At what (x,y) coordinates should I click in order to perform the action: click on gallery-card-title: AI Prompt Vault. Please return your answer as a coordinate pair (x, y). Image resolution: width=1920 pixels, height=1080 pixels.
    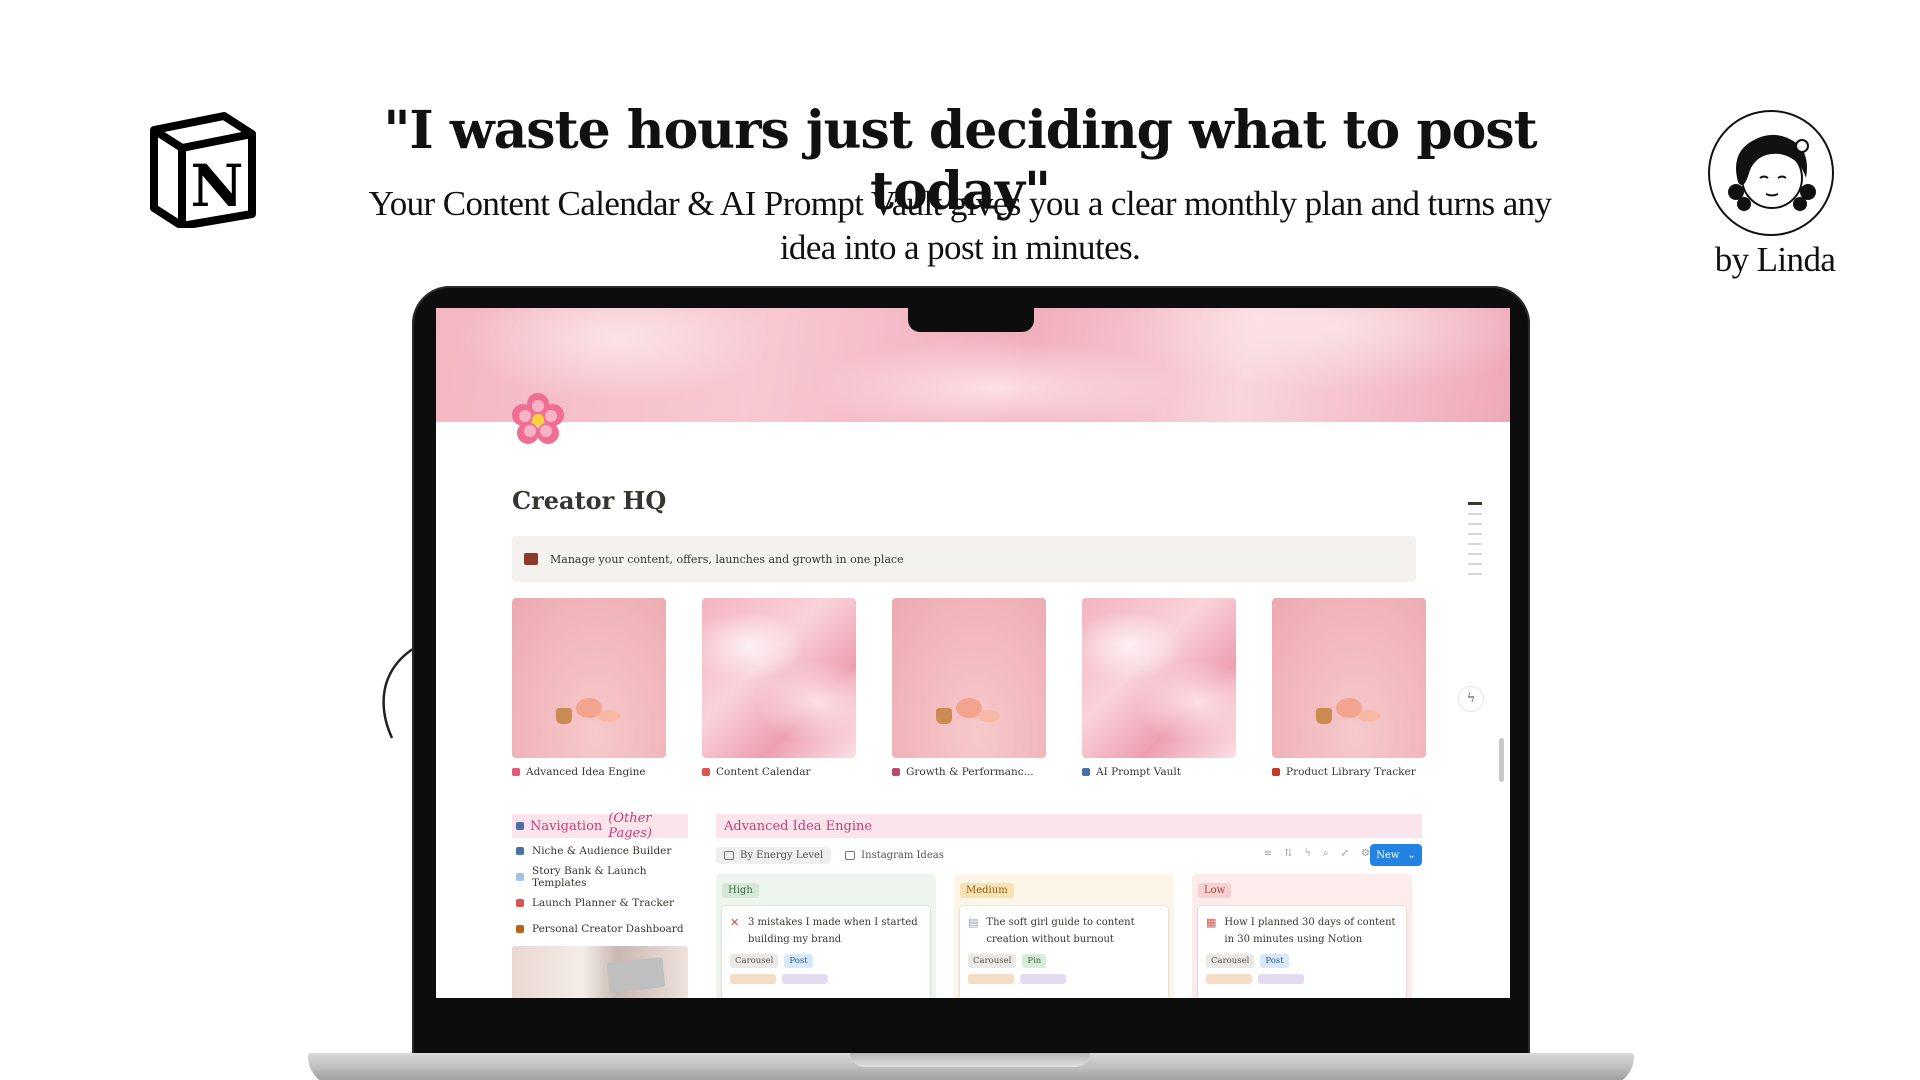
    Looking at the image, I should click on (1138, 772).